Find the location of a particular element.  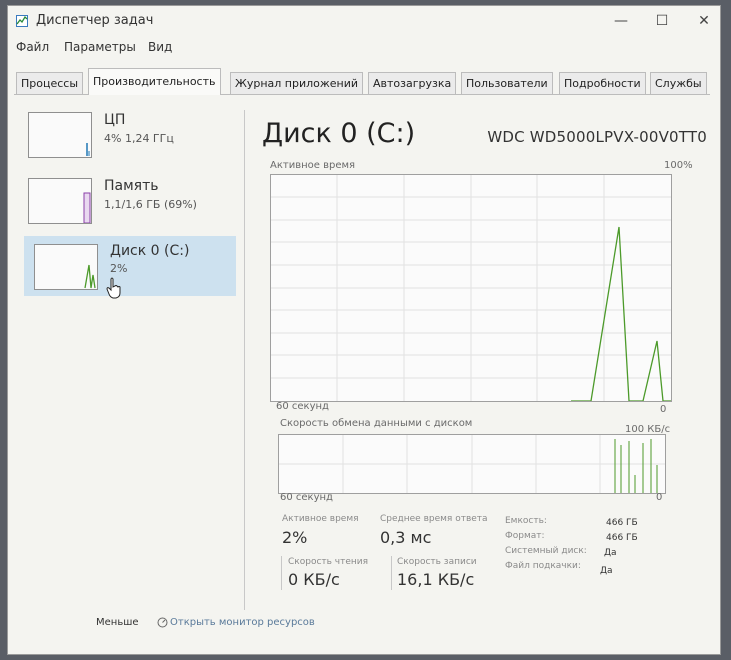

menu-view: Вид is located at coordinates (160, 47).